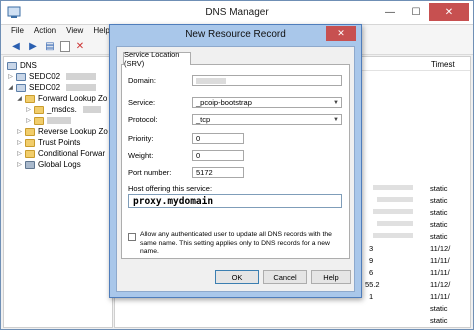 The height and width of the screenshot is (330, 474). Describe the element at coordinates (218, 155) in the screenshot. I see `weight-field: 0` at that location.